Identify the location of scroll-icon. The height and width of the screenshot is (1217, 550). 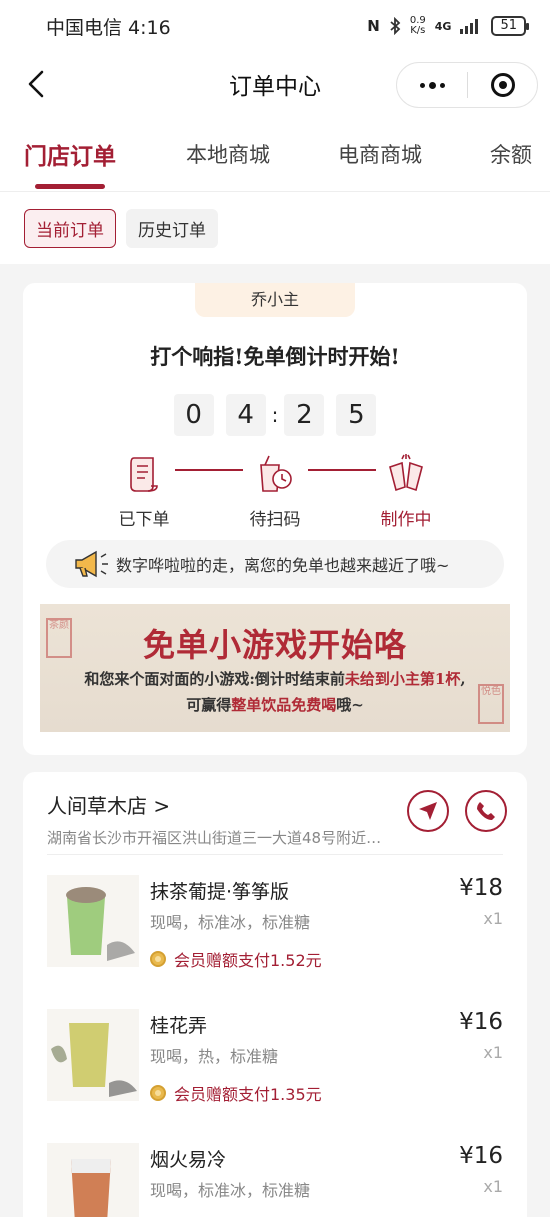
(144, 474).